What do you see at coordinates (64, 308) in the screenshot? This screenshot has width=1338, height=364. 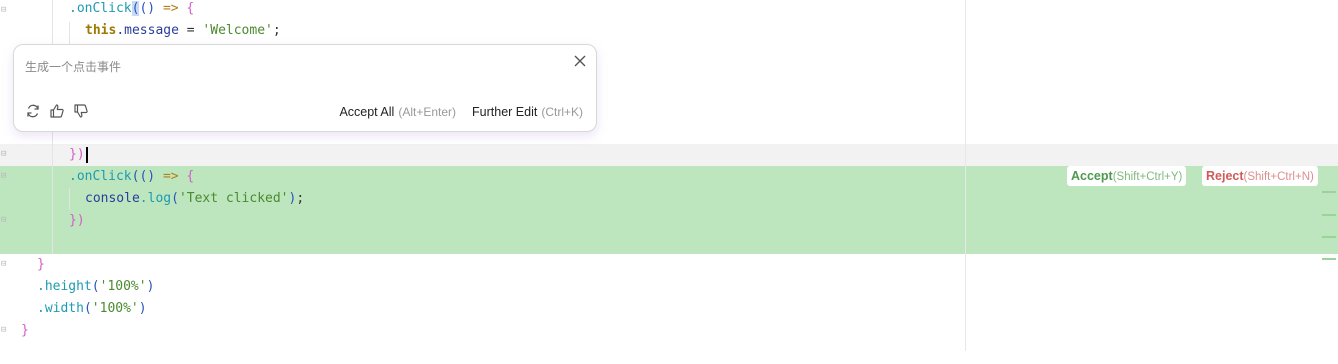 I see `token: width` at bounding box center [64, 308].